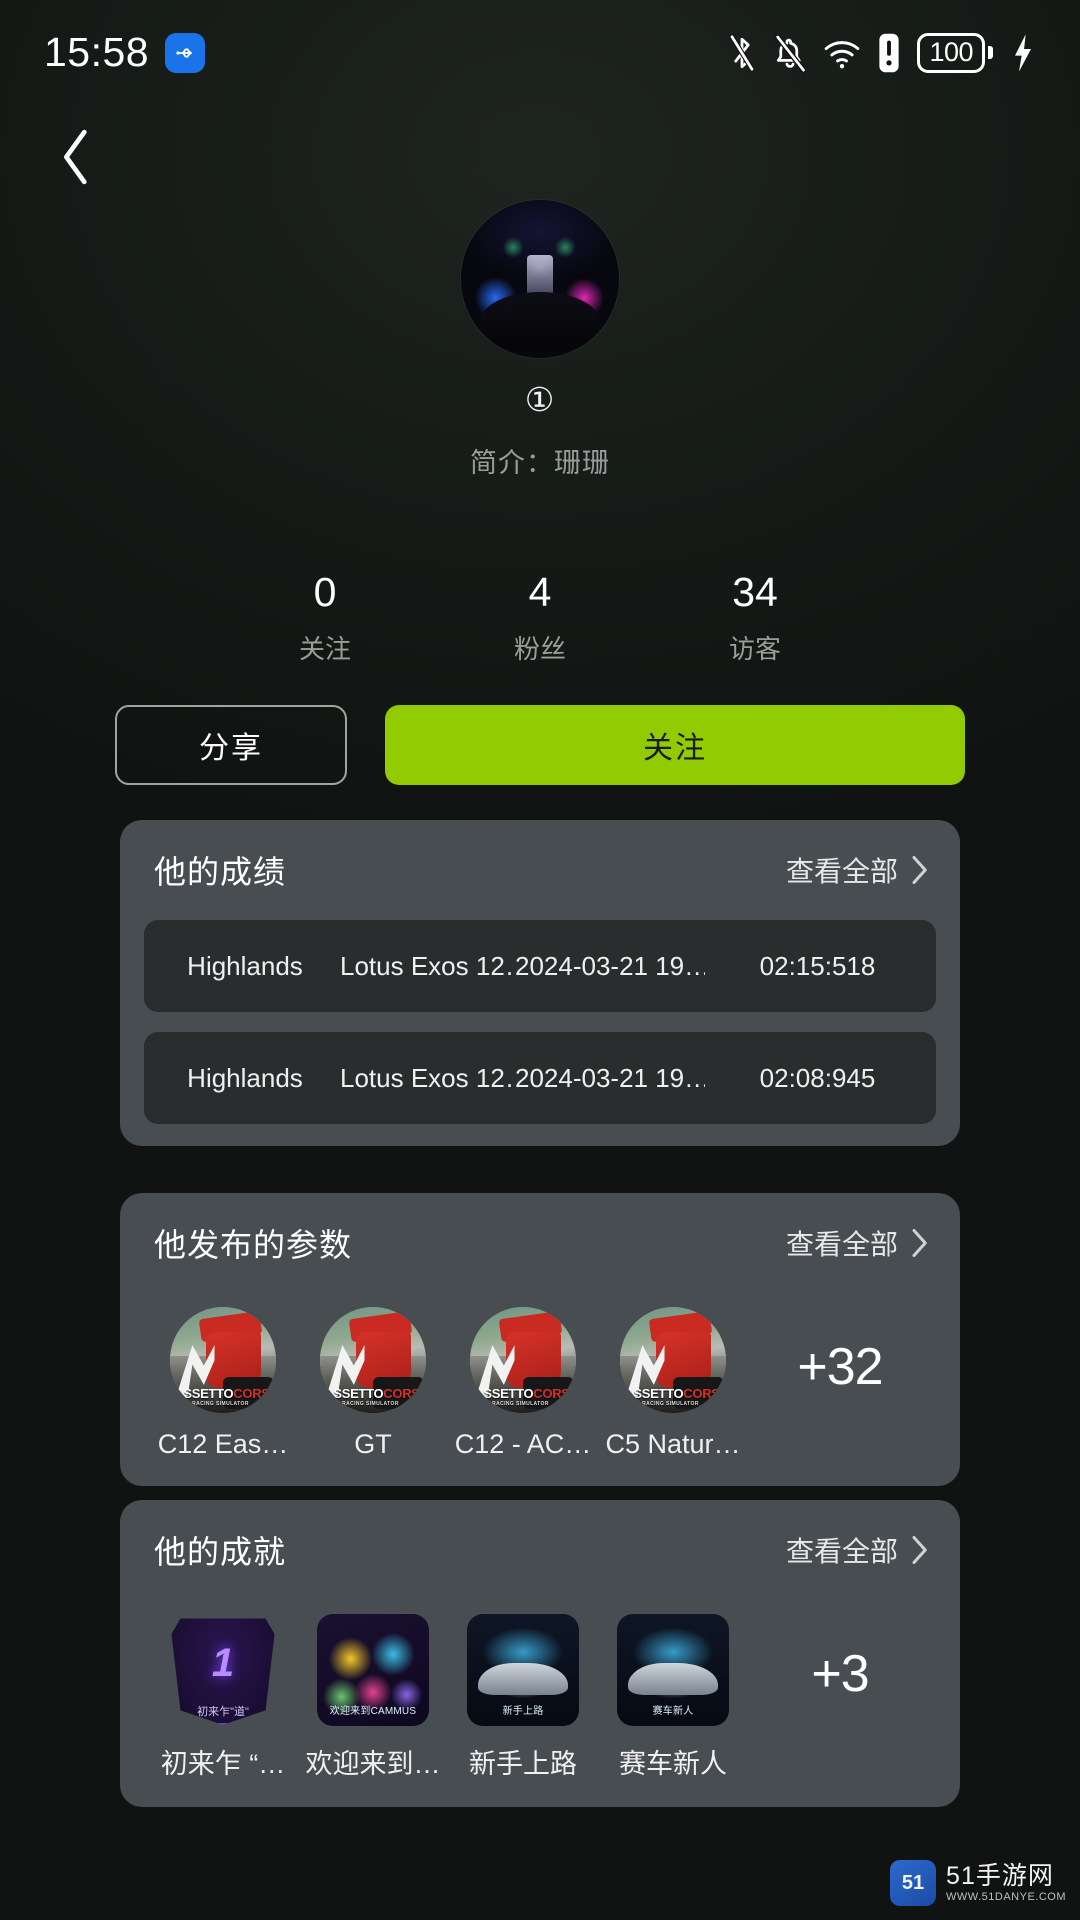 This screenshot has width=1080, height=1920. What do you see at coordinates (539, 649) in the screenshot?
I see `stat-label: 粉丝` at bounding box center [539, 649].